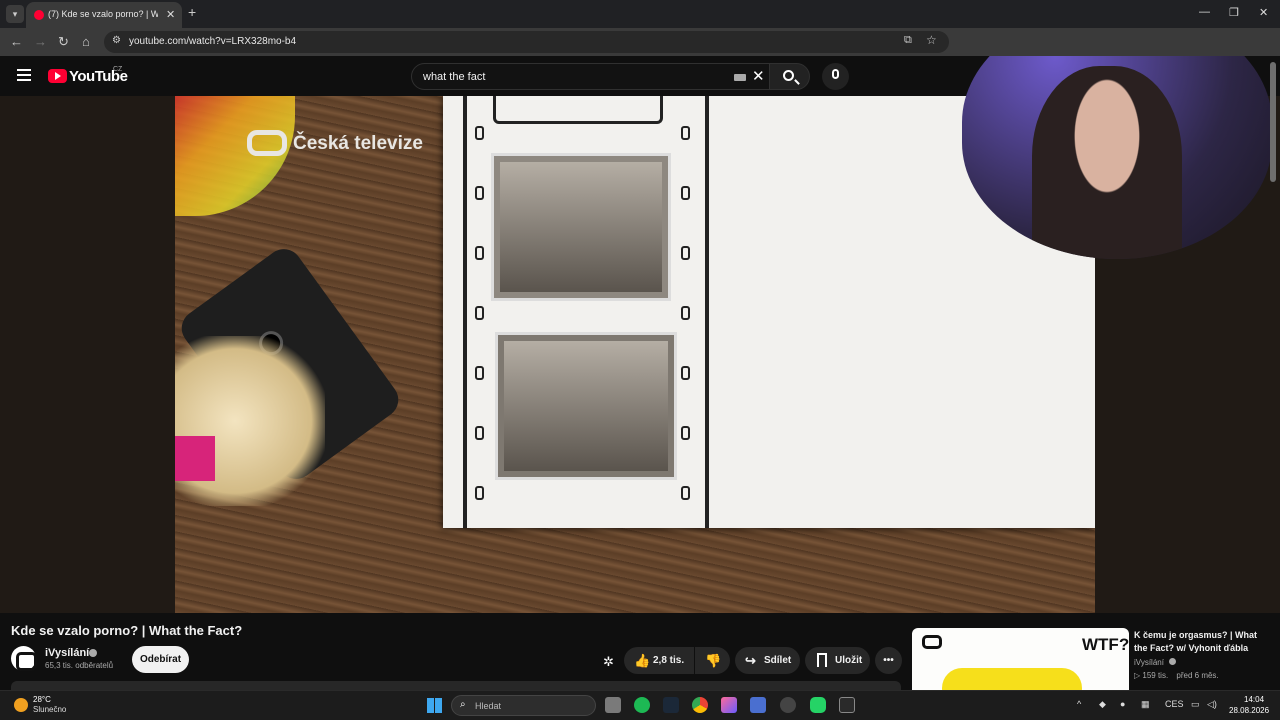  Describe the element at coordinates (1102, 704) in the screenshot. I see `dropbox-icon: ◆` at that location.